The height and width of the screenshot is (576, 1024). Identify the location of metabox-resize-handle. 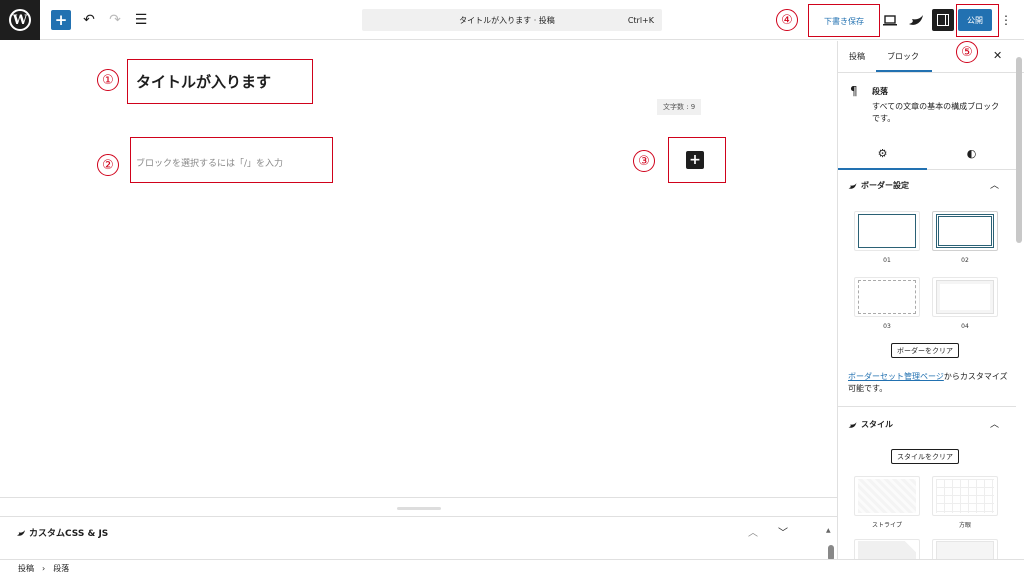
(419, 508).